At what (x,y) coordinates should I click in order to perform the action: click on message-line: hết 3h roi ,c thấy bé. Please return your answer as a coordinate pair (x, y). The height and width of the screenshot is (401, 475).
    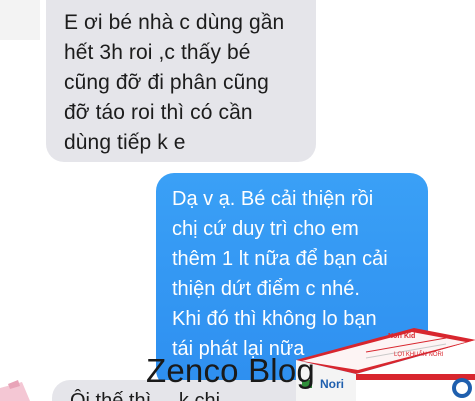
    Looking at the image, I should click on (157, 52).